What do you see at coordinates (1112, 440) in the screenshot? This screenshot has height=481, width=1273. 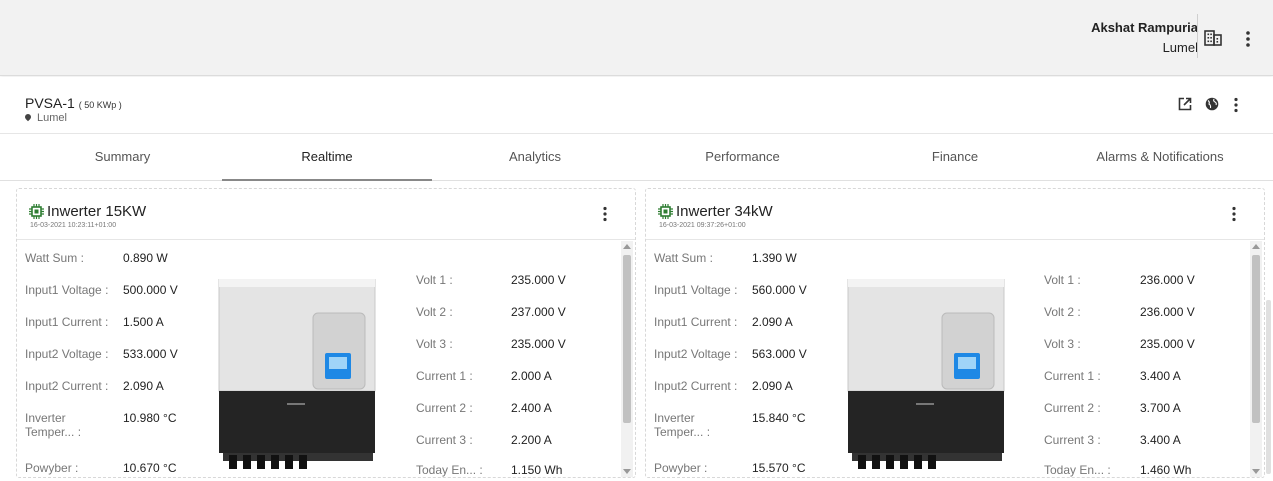 I see `metric-row: Current 3 : 3.400 A` at bounding box center [1112, 440].